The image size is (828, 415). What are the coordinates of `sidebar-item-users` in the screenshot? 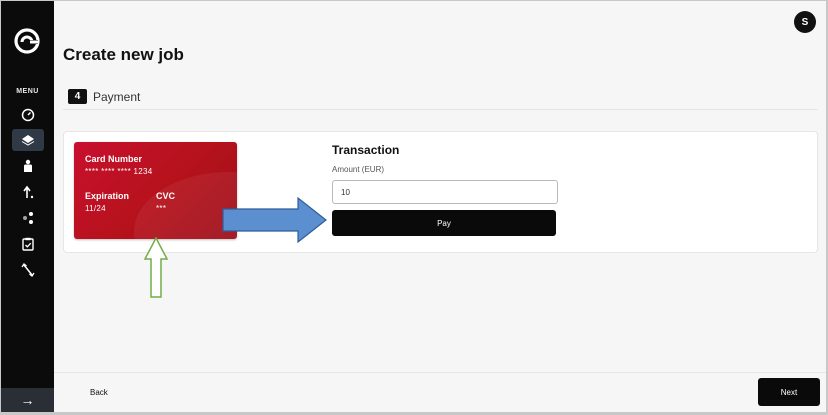 It's located at (28, 166).